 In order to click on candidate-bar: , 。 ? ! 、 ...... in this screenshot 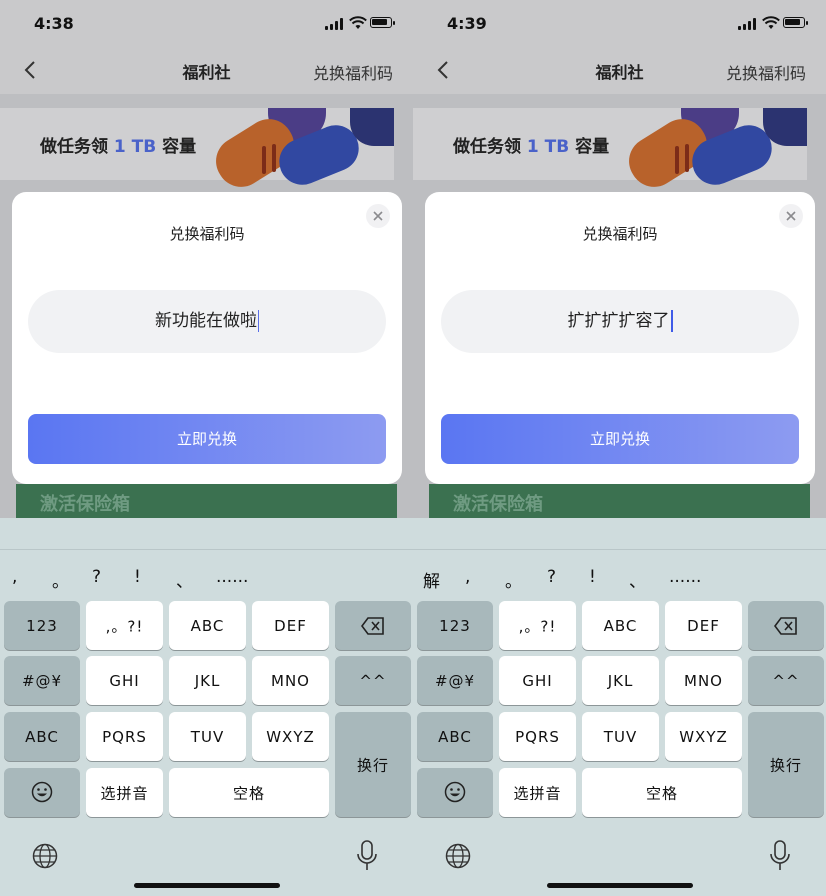, I will do `click(206, 580)`.